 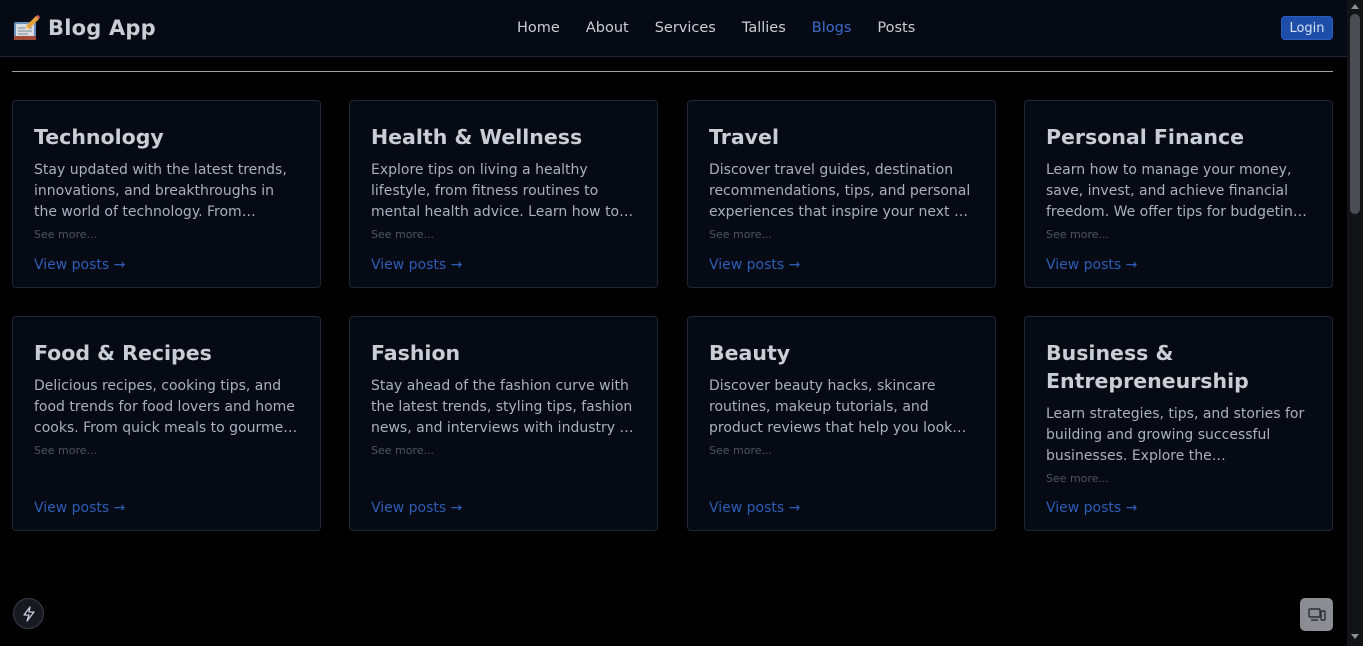 What do you see at coordinates (27, 27) in the screenshot?
I see `notebook-pencil-logo` at bounding box center [27, 27].